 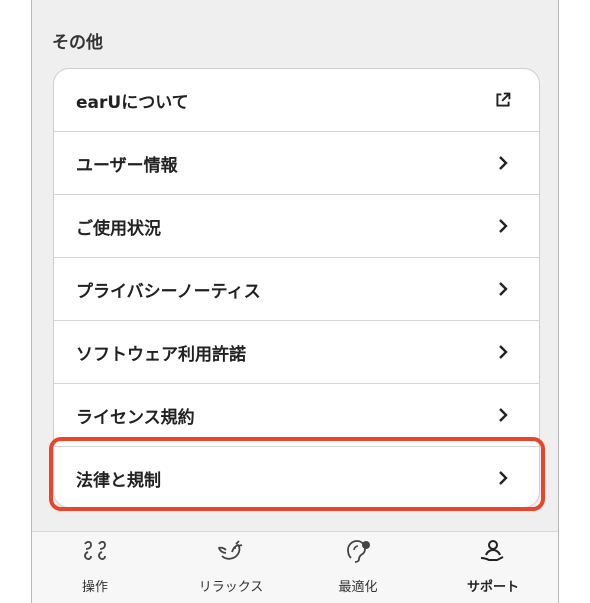 What do you see at coordinates (161, 354) in the screenshot?
I see `menu-item-label: ソフトウェア利用許諾` at bounding box center [161, 354].